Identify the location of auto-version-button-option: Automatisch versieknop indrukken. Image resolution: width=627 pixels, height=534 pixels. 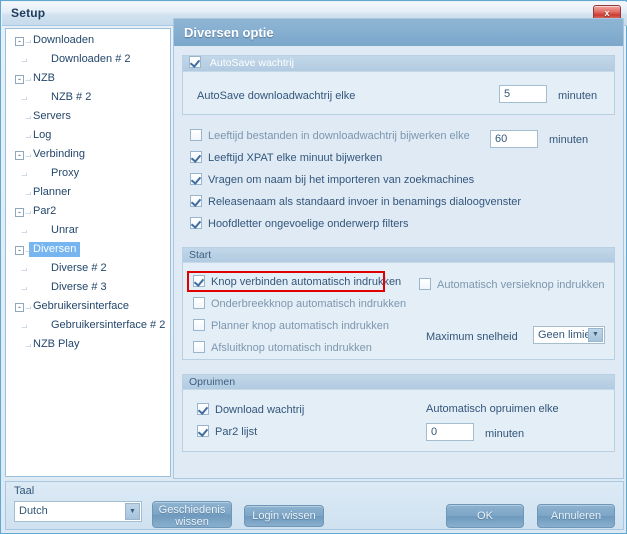
(512, 285).